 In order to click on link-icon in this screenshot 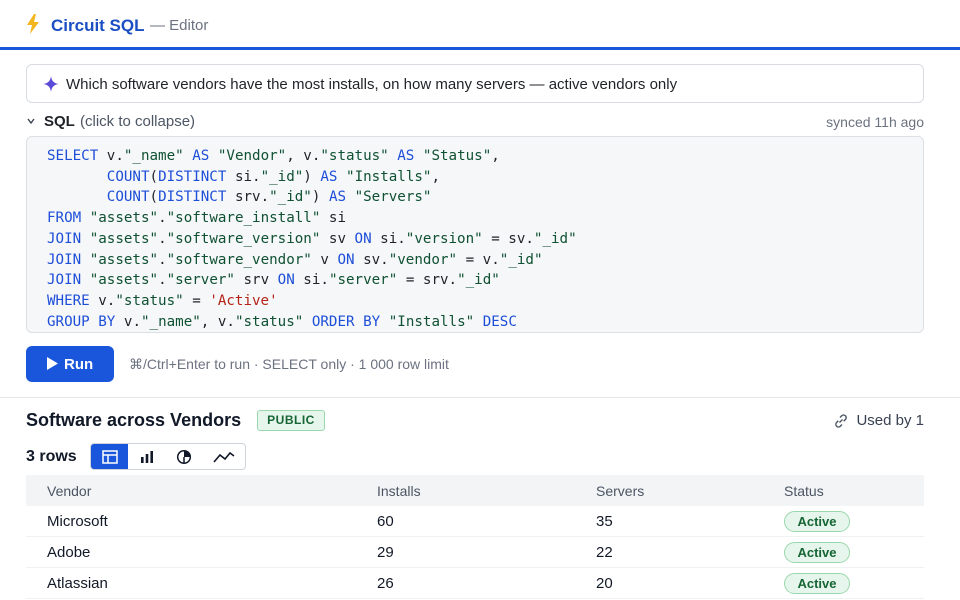, I will do `click(841, 421)`.